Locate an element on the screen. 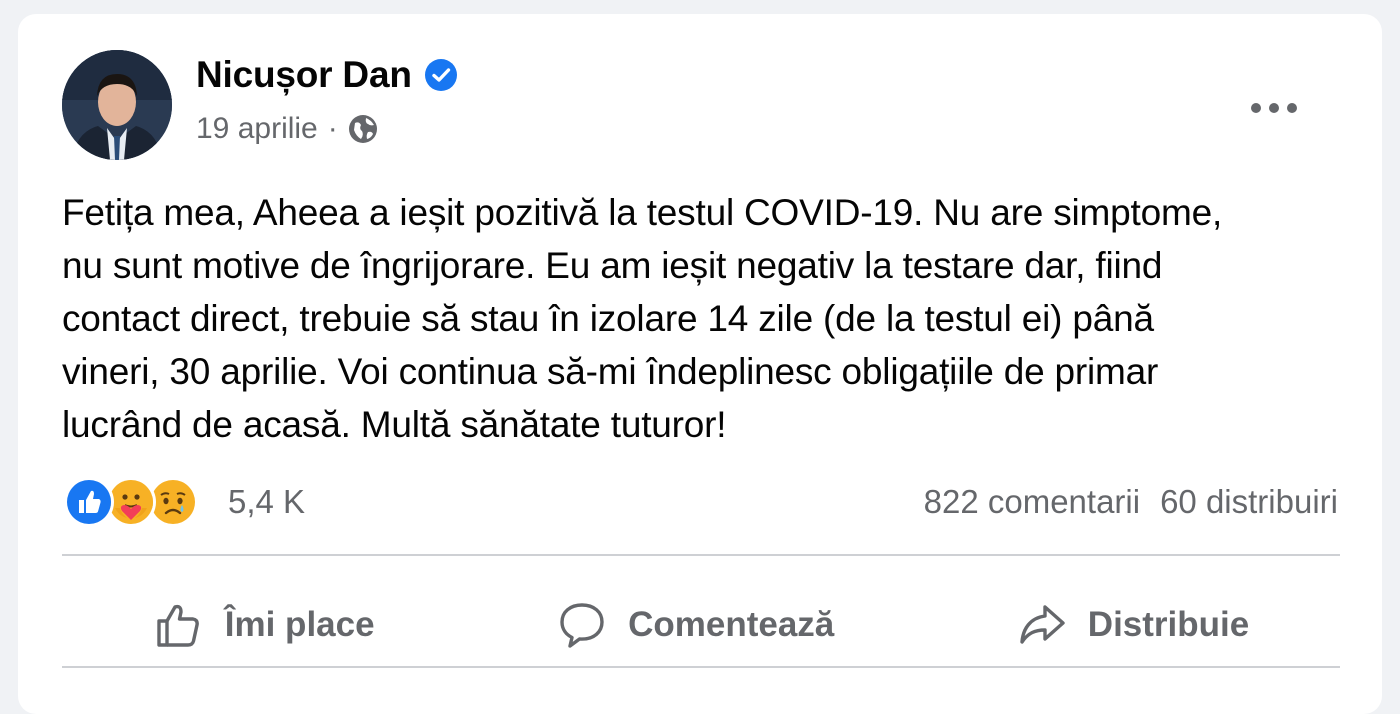  share-icon is located at coordinates (1042, 624).